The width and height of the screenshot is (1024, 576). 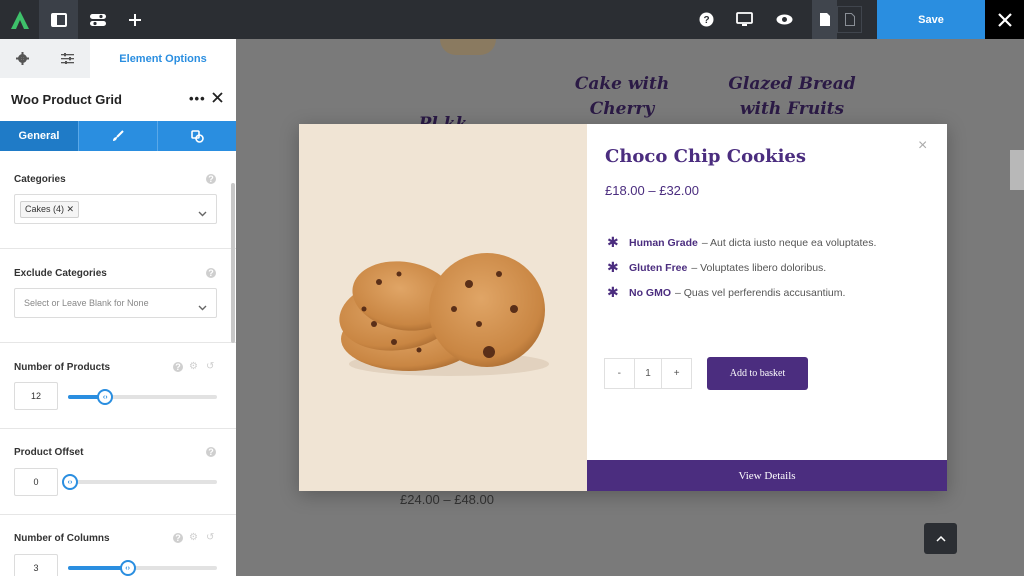 What do you see at coordinates (86, 303) in the screenshot?
I see `exclude-categories-placeholder: Select or Leave Blank for None` at bounding box center [86, 303].